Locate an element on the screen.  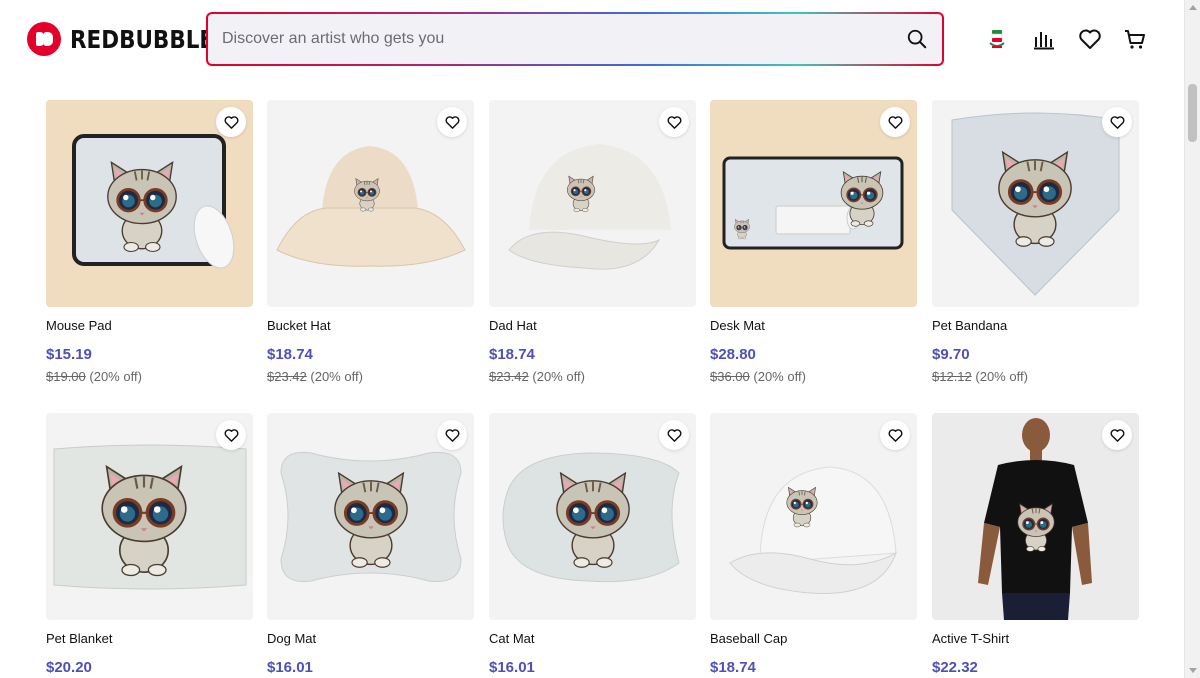
product-original-price: $19.00 (20% off) is located at coordinates (149, 376).